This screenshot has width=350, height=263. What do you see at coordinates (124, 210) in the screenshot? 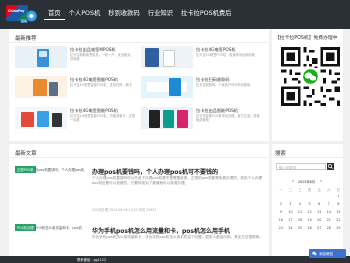
I see `article-meta: POS机办理 2024-08-28 13:23 浏览 23657` at bounding box center [124, 210].